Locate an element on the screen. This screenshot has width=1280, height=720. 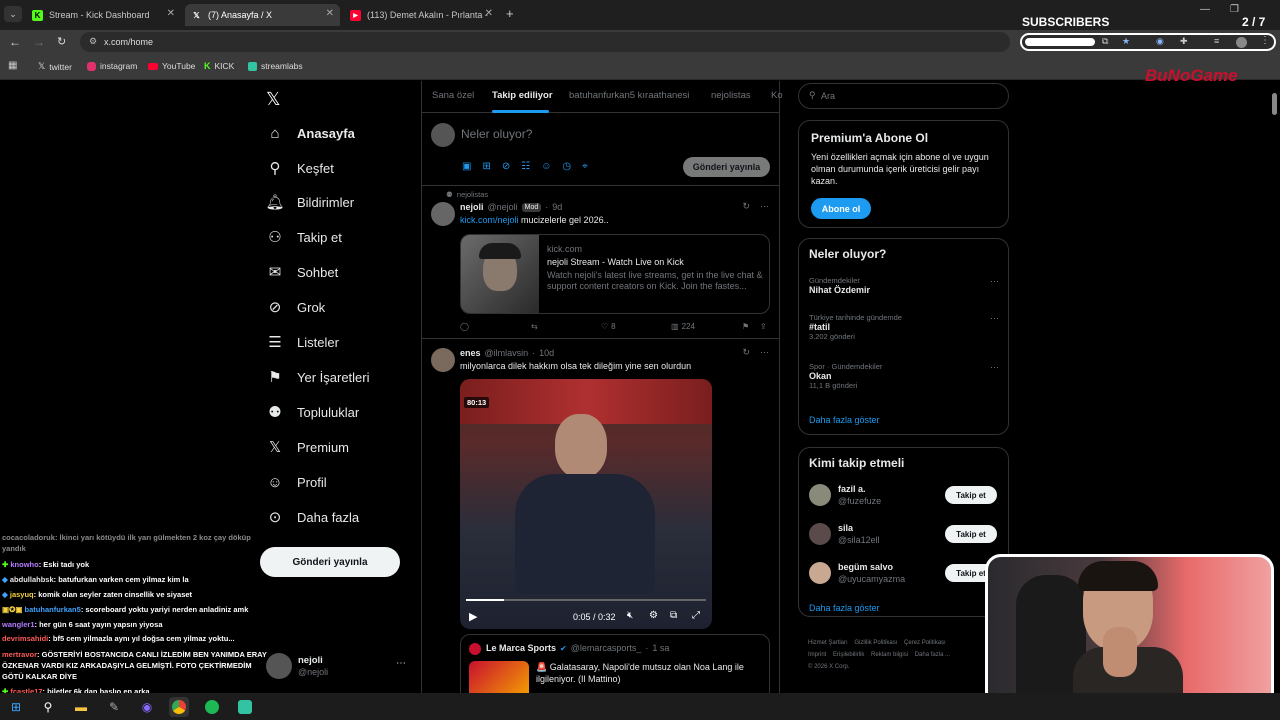
suggested-user: fazil a. @fuzefuze Takip et is located at coordinates (908, 496).